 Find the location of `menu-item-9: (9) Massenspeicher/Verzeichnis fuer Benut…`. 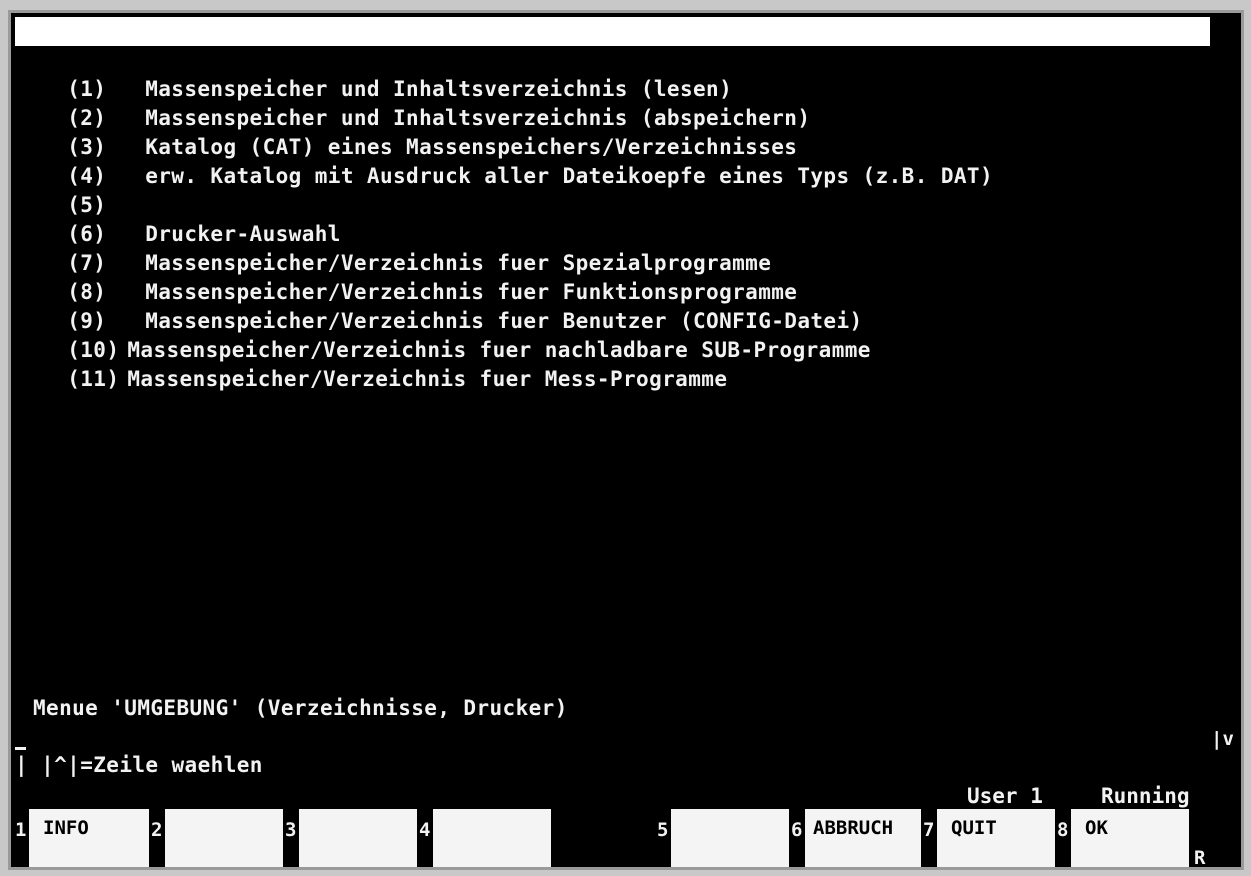

menu-item-9: (9) Massenspeicher/Verzeichnis fuer Benut… is located at coordinates (439, 305).